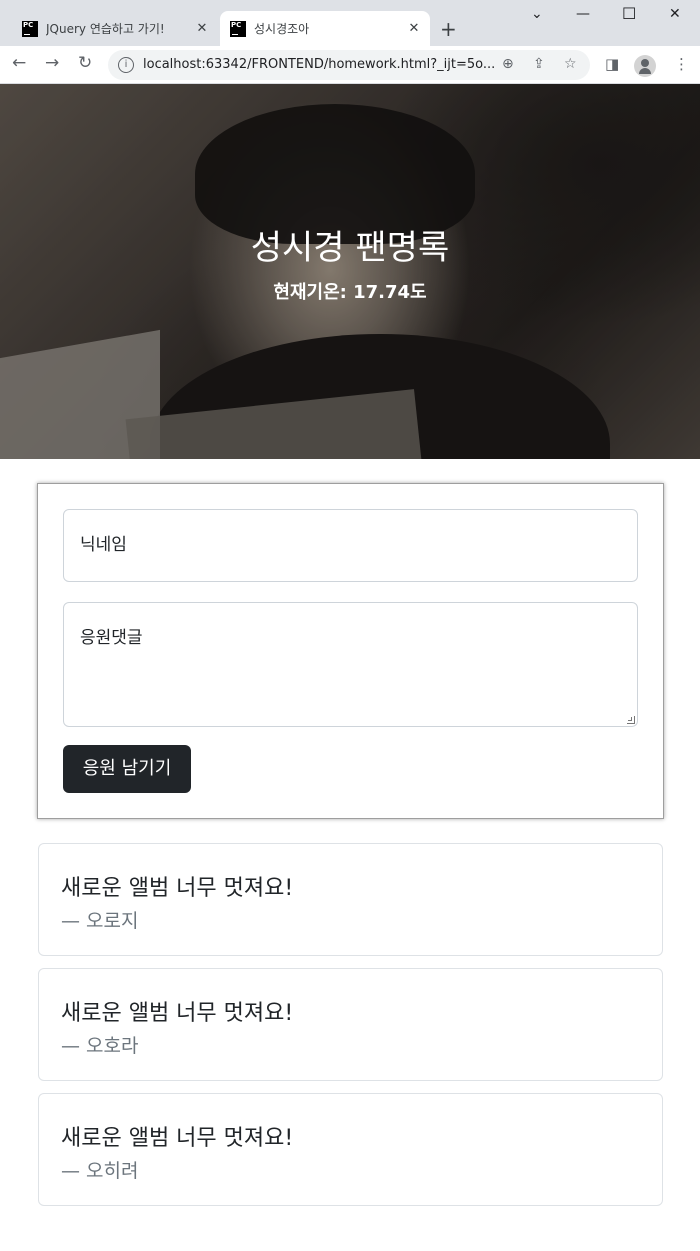 The width and height of the screenshot is (700, 1251). Describe the element at coordinates (631, 720) in the screenshot. I see `resize-handle-icon` at that location.